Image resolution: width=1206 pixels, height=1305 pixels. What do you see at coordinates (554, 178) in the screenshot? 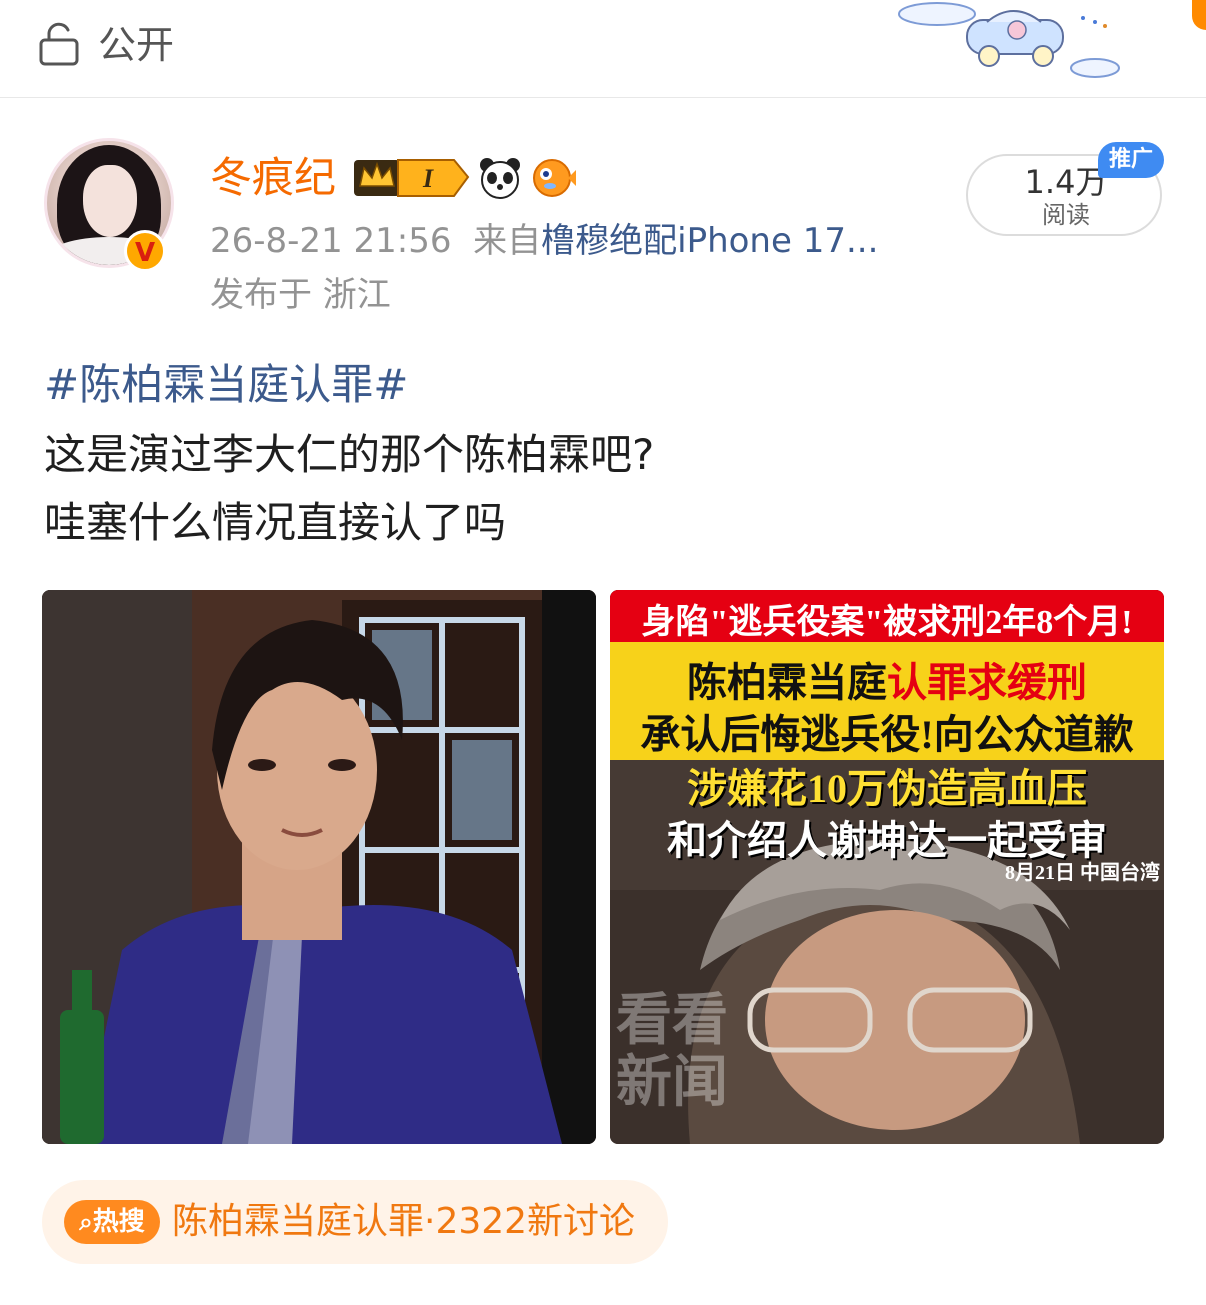
I see `pufferfish-icon` at bounding box center [554, 178].